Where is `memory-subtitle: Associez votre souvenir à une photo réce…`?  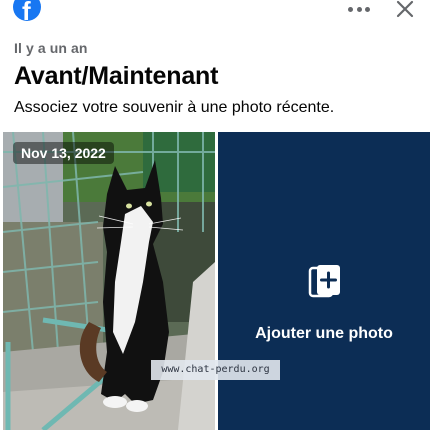 memory-subtitle: Associez votre souvenir à une photo réce… is located at coordinates (174, 107).